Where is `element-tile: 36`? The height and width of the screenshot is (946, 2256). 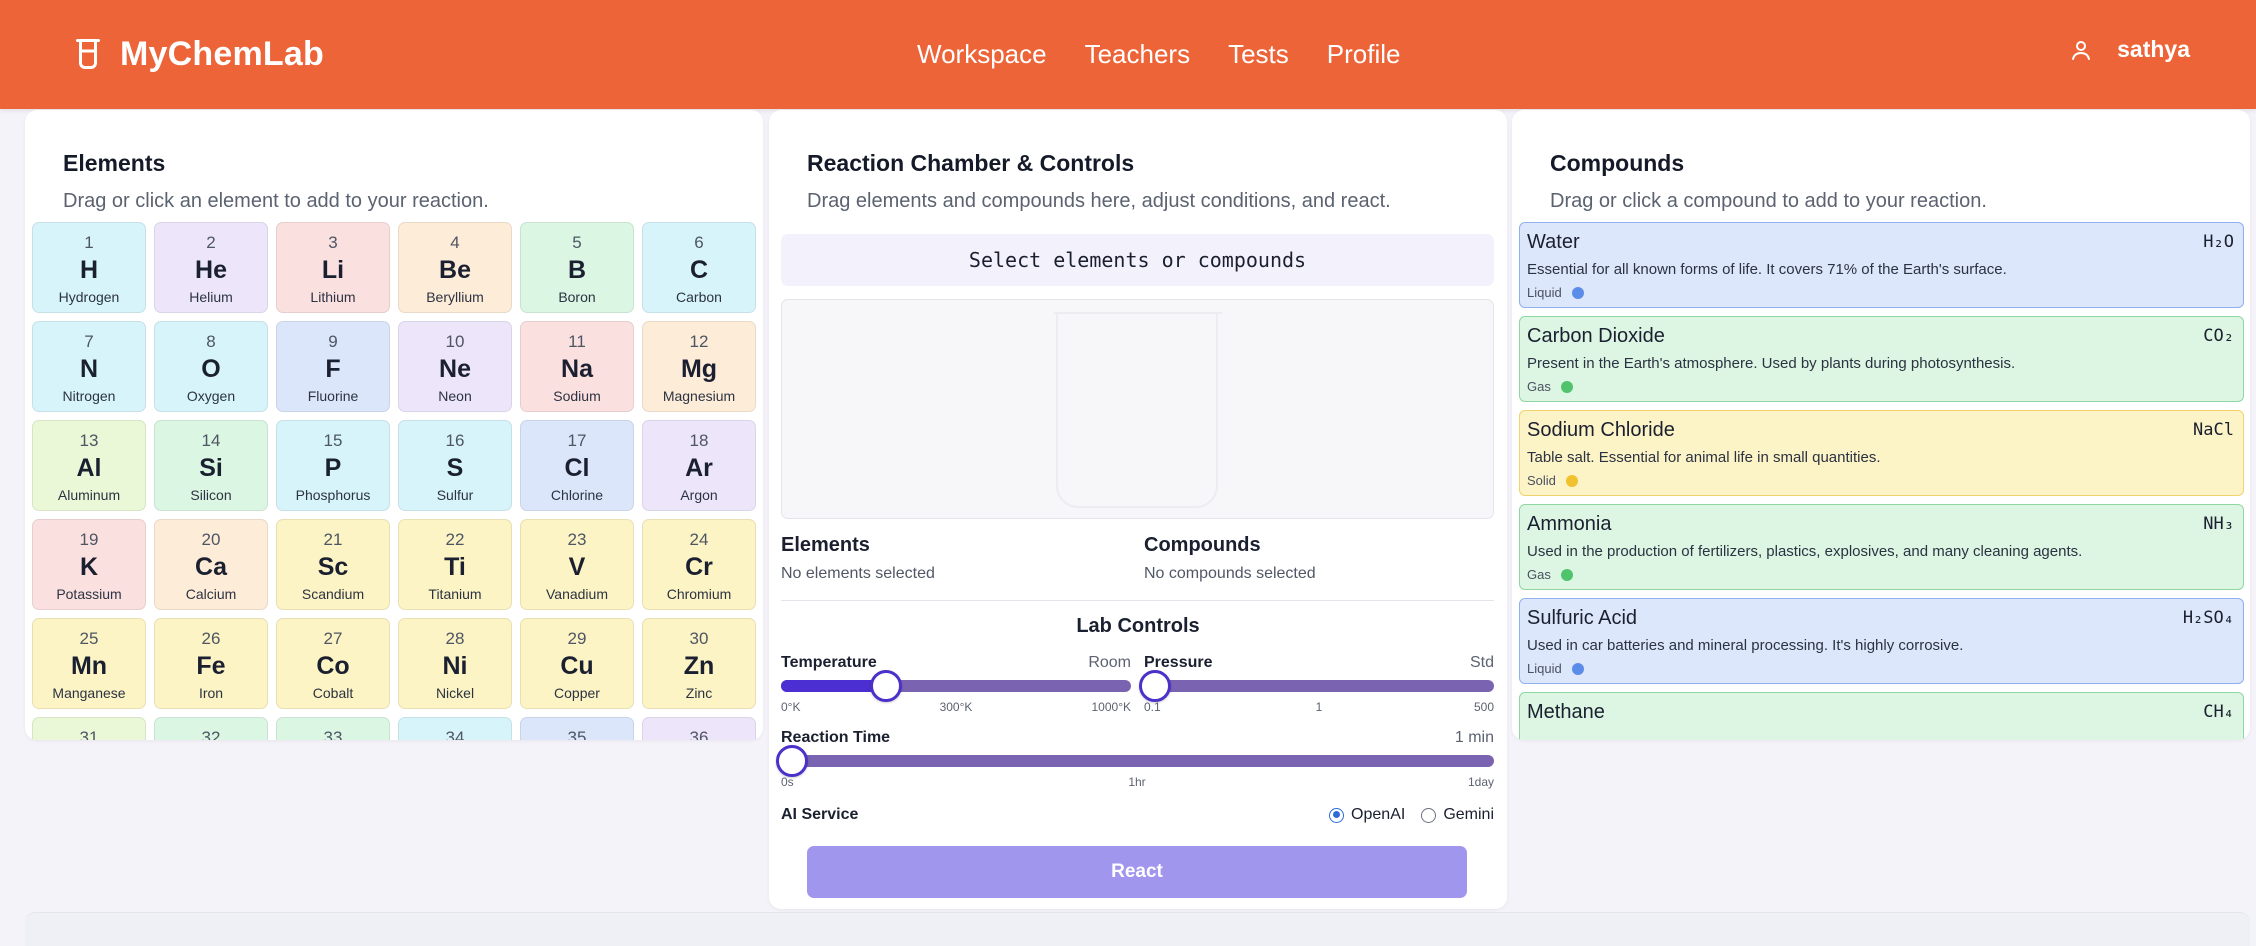 element-tile: 36 is located at coordinates (699, 728).